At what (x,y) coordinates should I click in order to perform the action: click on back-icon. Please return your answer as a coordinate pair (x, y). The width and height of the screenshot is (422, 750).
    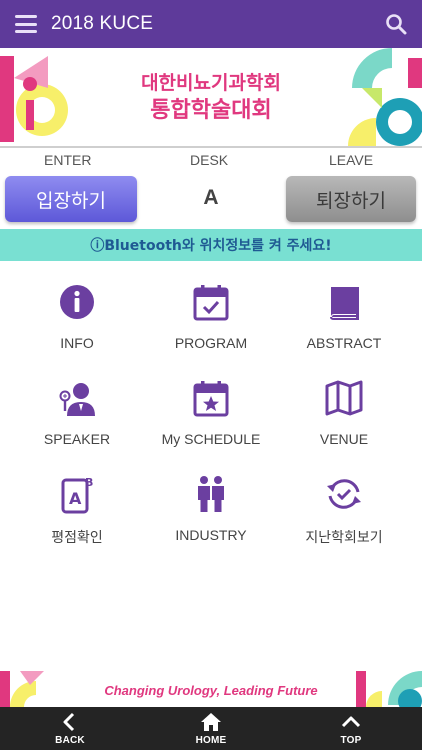
    Looking at the image, I should click on (69, 722).